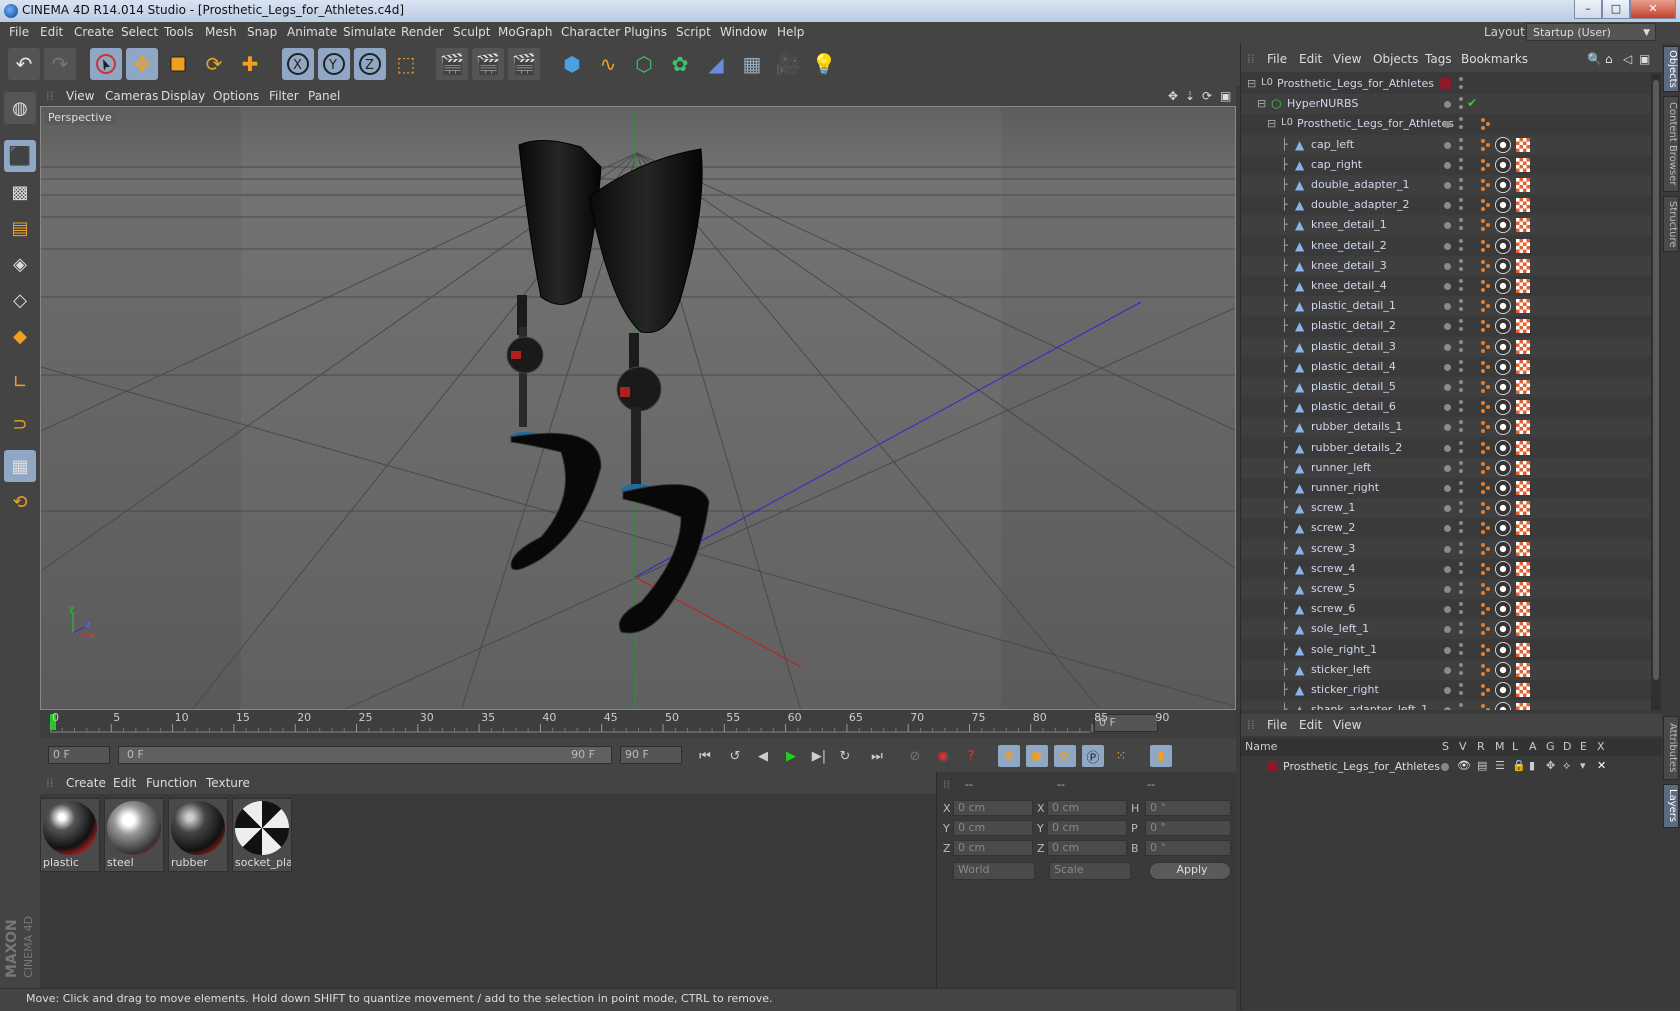 The image size is (1680, 1011). What do you see at coordinates (763, 756) in the screenshot?
I see `previous-frame-icon: ◀` at bounding box center [763, 756].